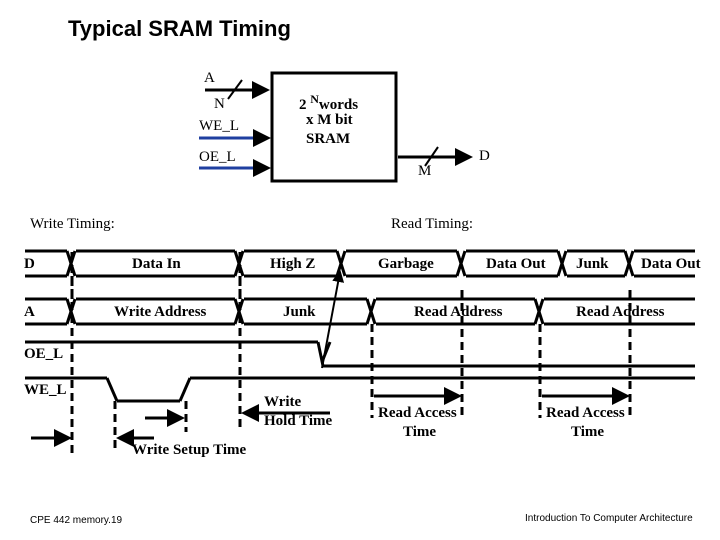 This screenshot has height=540, width=720. Describe the element at coordinates (217, 157) in the screenshot. I see `oe-label: OE_L` at that location.